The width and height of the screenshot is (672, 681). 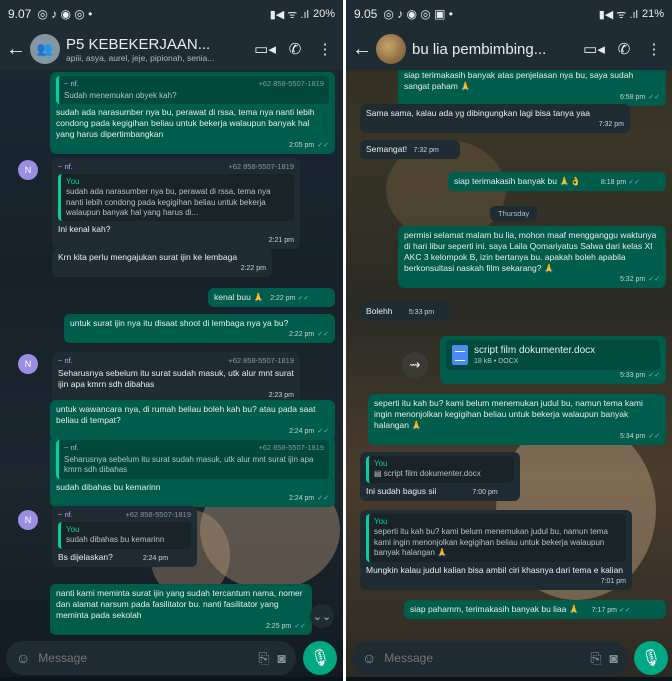 What do you see at coordinates (323, 14) in the screenshot?
I see `battery-level: 20%` at bounding box center [323, 14].